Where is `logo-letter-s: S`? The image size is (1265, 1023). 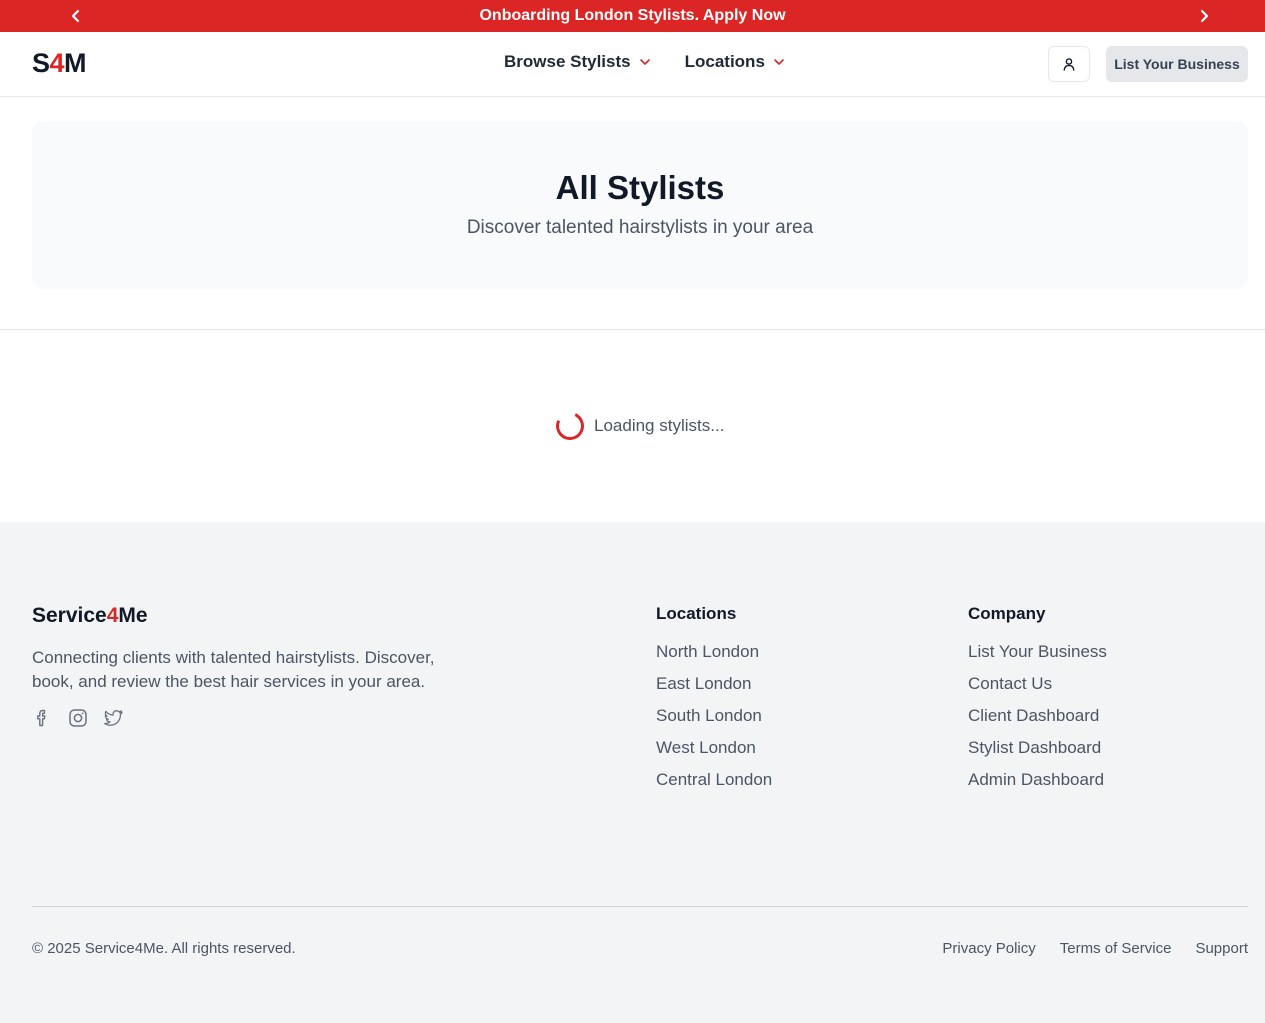
logo-letter-s: S is located at coordinates (41, 63).